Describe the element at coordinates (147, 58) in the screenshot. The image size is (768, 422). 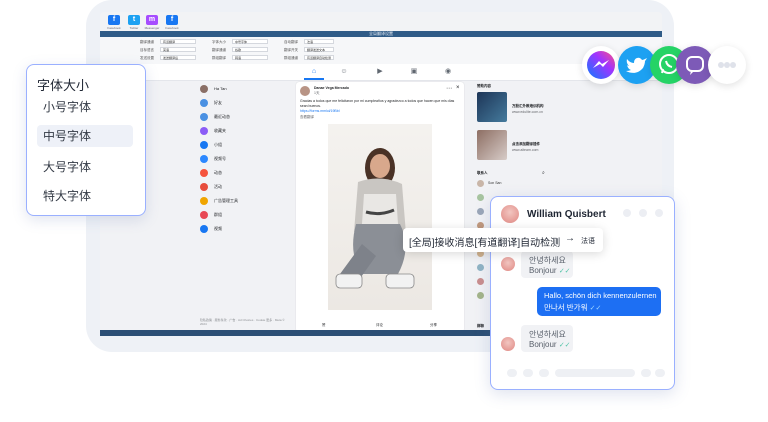
I see `setting-label: 发送设置` at that location.